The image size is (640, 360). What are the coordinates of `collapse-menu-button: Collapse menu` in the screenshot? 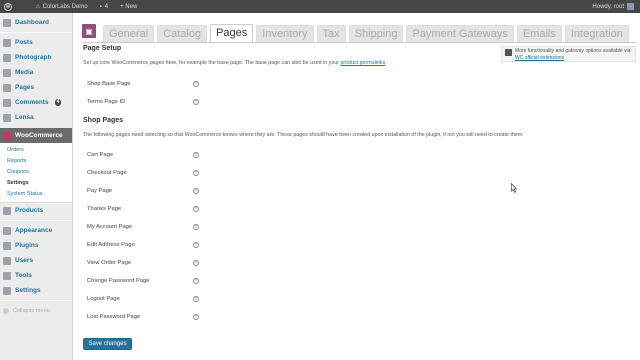 It's located at (36, 310).